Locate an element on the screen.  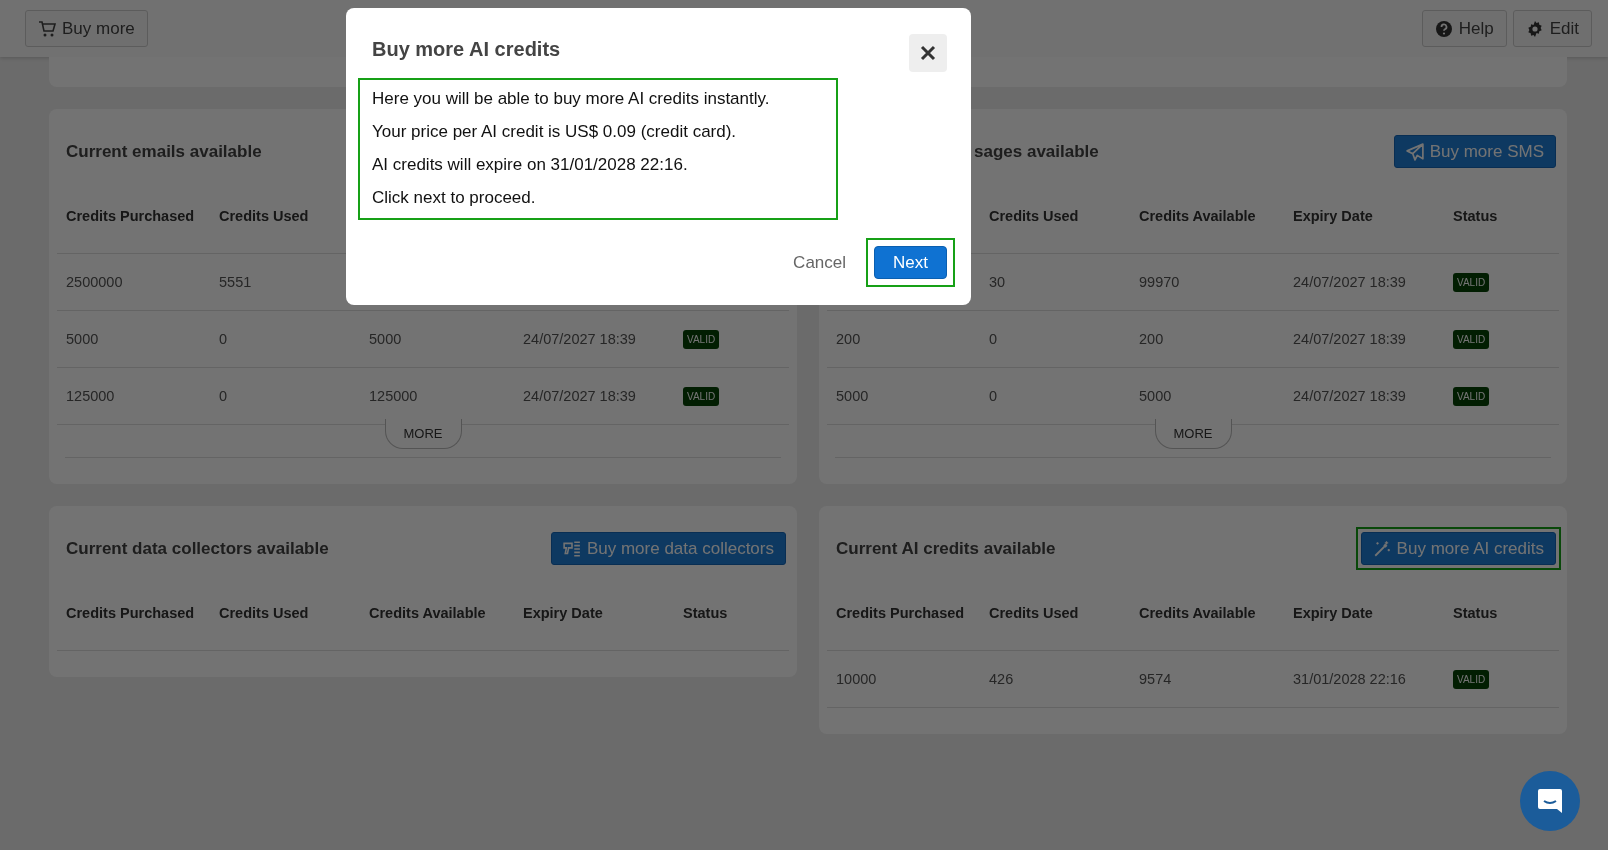
cart-icon is located at coordinates (47, 28).